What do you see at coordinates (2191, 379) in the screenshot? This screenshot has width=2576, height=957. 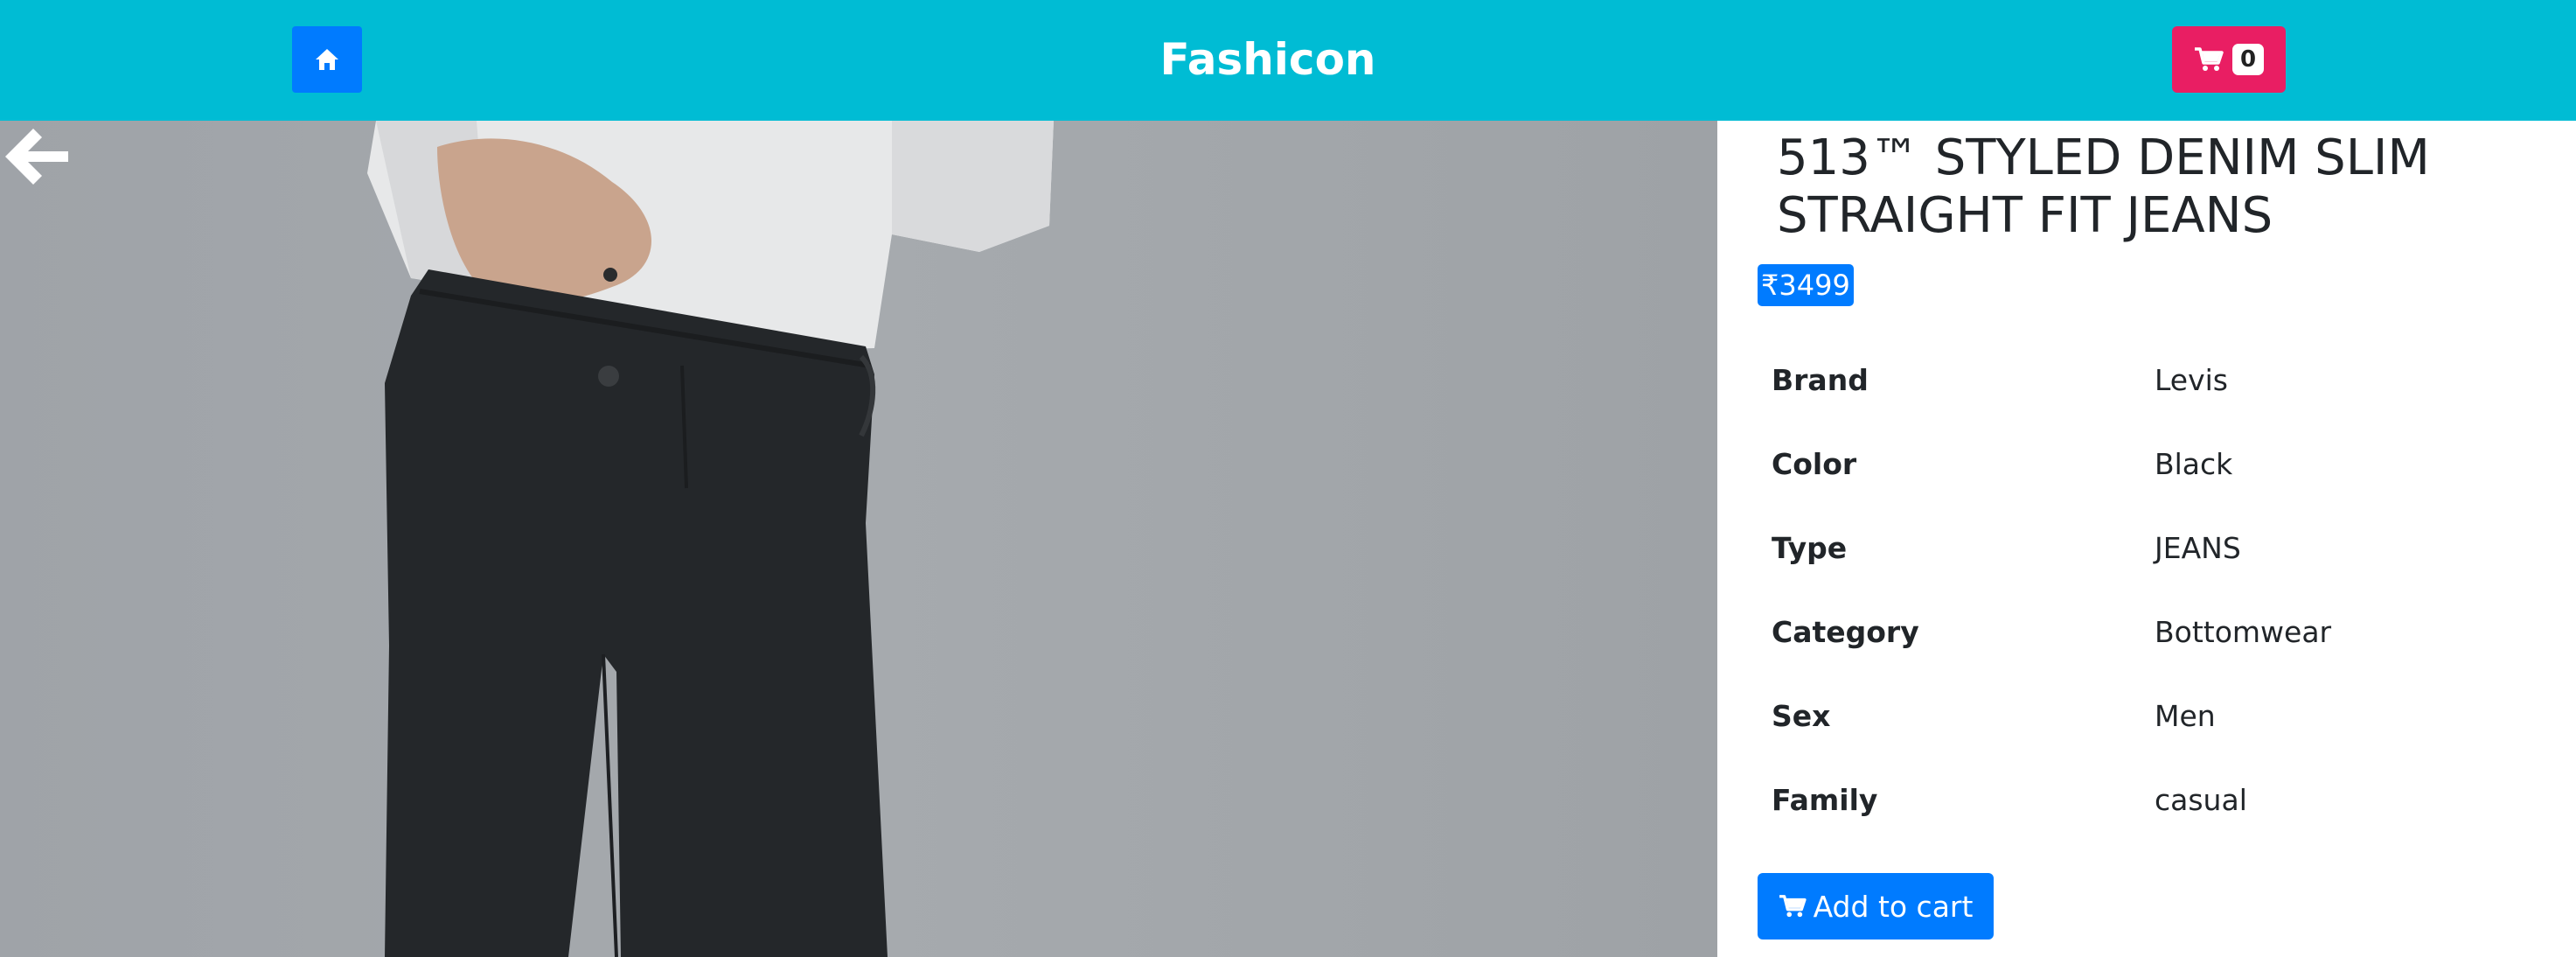 I see `attribute-value: Levis` at bounding box center [2191, 379].